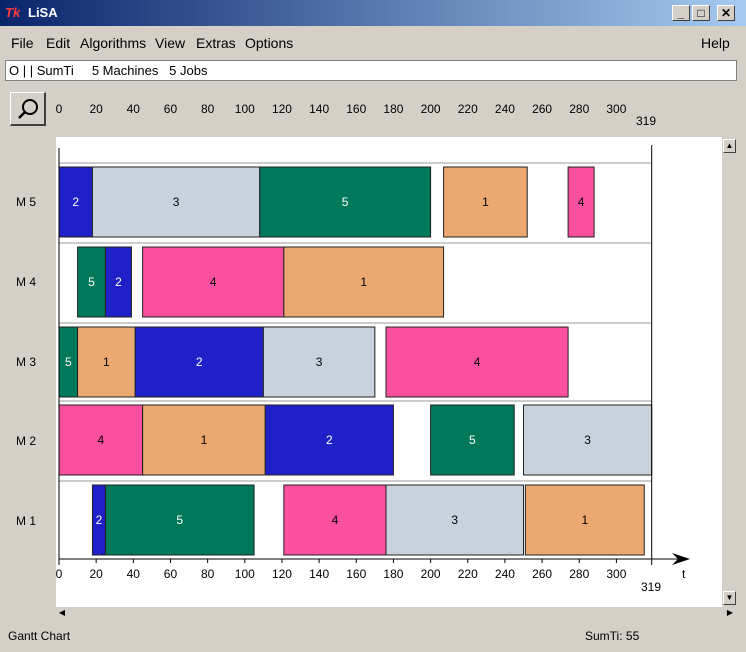 This screenshot has height=652, width=746. I want to click on bottom-axis-tick-label: 300, so click(616, 574).